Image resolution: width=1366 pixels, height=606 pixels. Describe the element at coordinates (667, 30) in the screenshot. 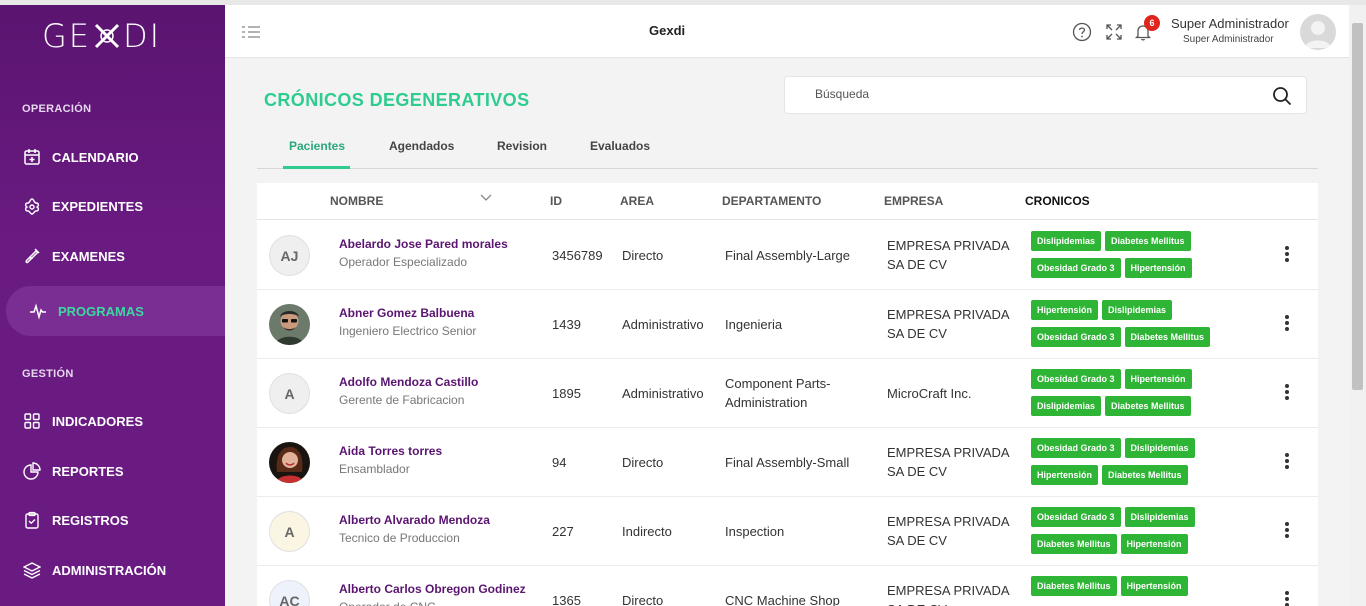

I see `app-title: Gexdi` at that location.